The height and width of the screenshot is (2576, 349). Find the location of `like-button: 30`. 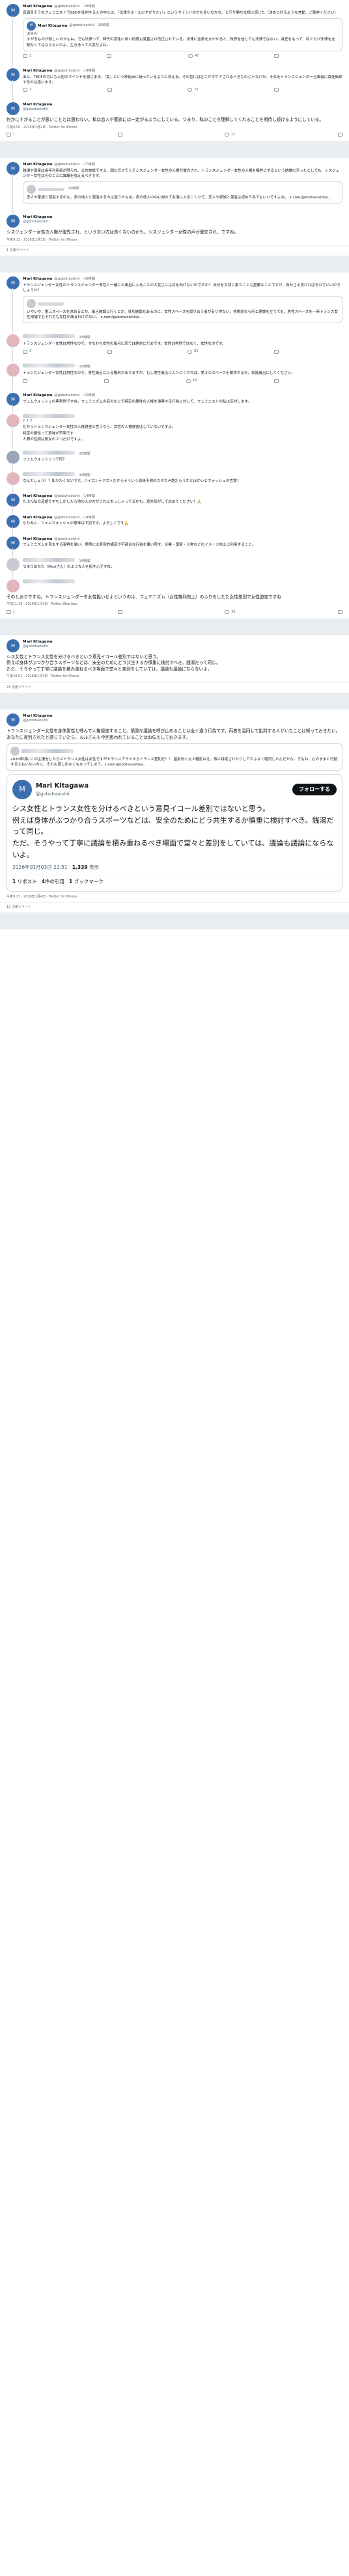

like-button: 30 is located at coordinates (231, 612).